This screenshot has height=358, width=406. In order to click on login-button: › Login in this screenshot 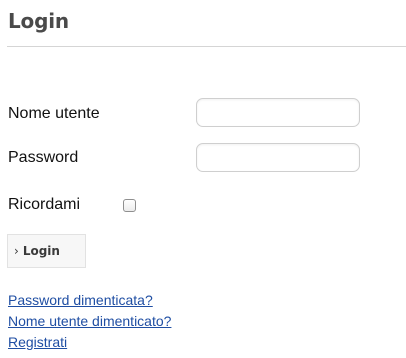, I will do `click(46, 251)`.